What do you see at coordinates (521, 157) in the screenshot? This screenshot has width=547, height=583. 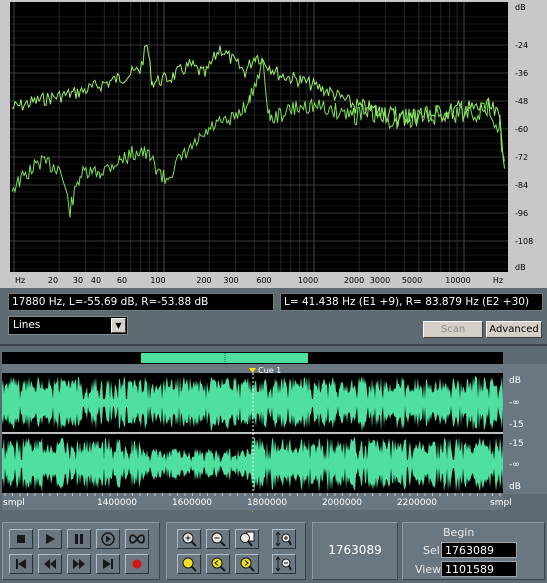 I see `db-tick-label: -72` at bounding box center [521, 157].